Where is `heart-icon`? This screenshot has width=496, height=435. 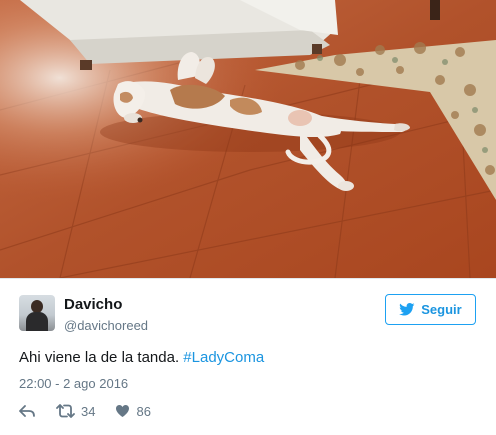
heart-icon is located at coordinates (123, 411).